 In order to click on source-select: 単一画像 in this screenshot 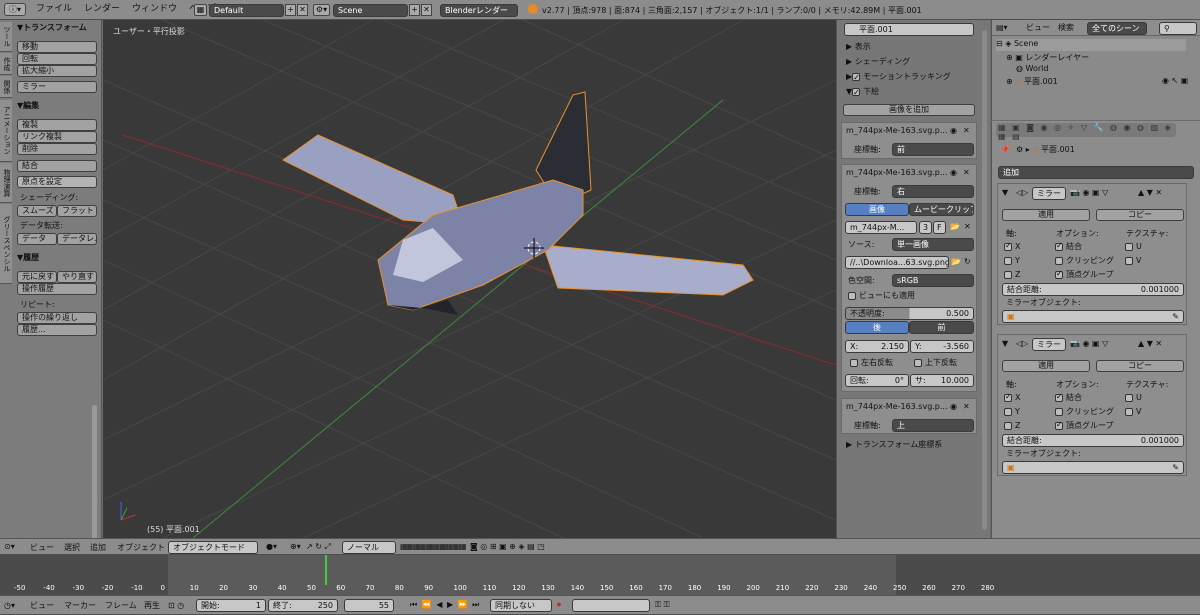, I will do `click(933, 244)`.